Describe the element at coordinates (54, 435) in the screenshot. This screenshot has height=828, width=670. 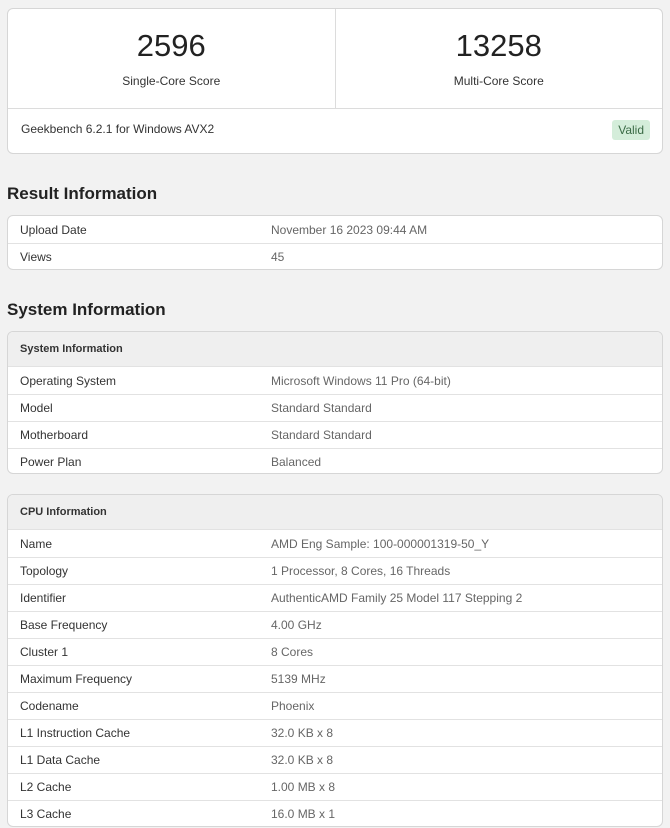
I see `row-key: Motherboard` at that location.